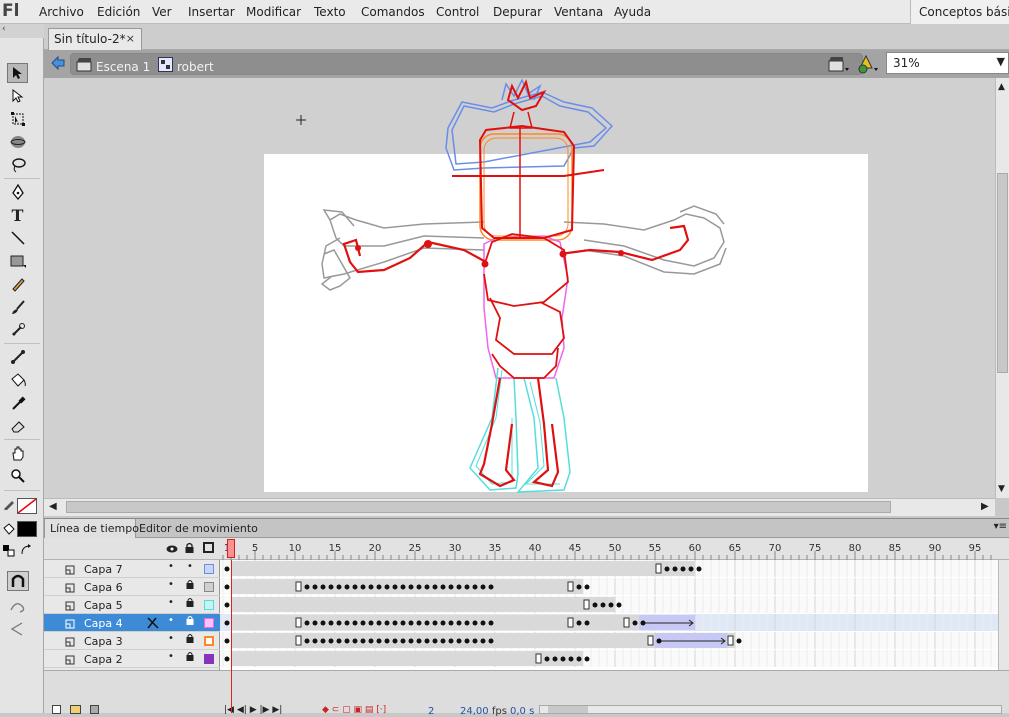 The width and height of the screenshot is (1009, 717). Describe the element at coordinates (27, 506) in the screenshot. I see `stroke-color-swatch` at that location.